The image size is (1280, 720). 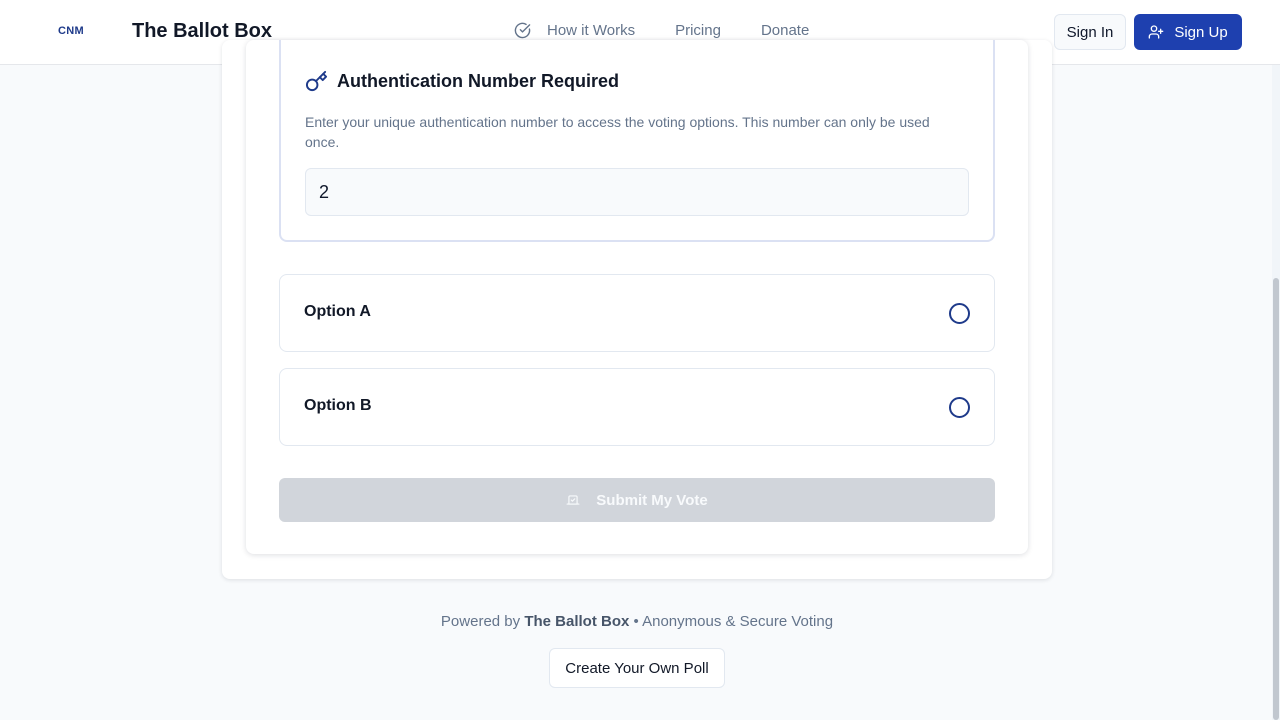 What do you see at coordinates (738, 621) in the screenshot?
I see `footer-tagline: Anonymous & Secure Voting` at bounding box center [738, 621].